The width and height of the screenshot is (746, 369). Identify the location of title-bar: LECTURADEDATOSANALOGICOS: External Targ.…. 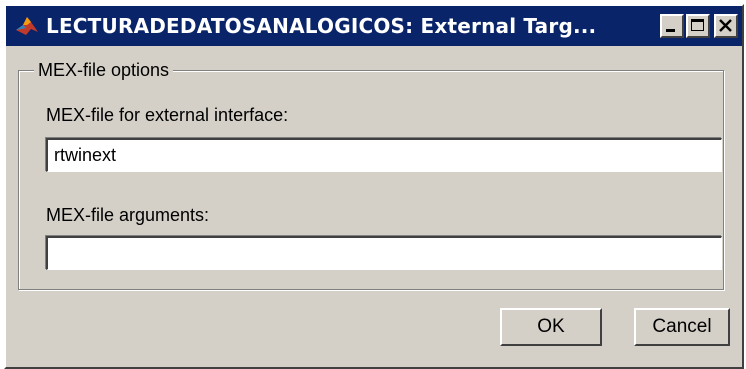
(374, 26).